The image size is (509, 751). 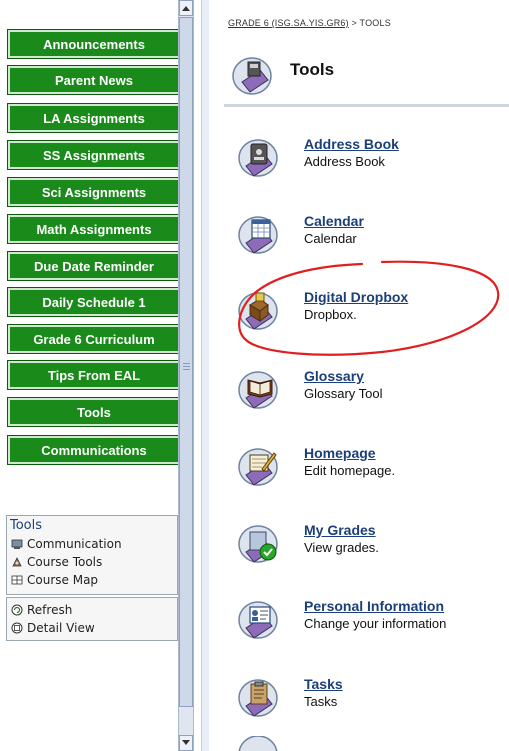 I want to click on glossary-desc: Glossary Tool, so click(x=343, y=393).